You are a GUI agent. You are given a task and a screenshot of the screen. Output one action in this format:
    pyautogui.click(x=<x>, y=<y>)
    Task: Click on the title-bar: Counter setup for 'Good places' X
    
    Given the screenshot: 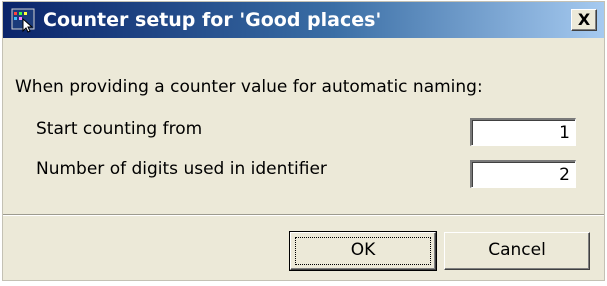 What is the action you would take?
    pyautogui.click(x=303, y=20)
    